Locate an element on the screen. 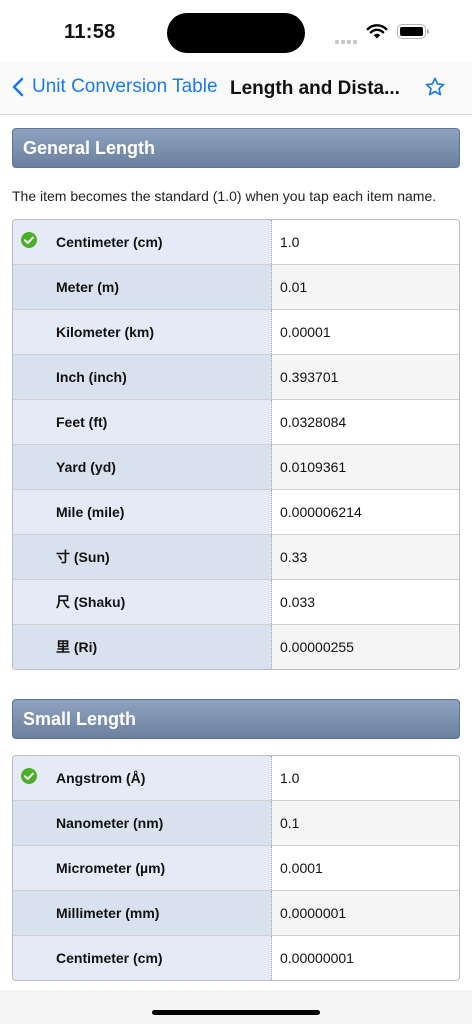  unit-value-cell: 0.033 is located at coordinates (365, 602).